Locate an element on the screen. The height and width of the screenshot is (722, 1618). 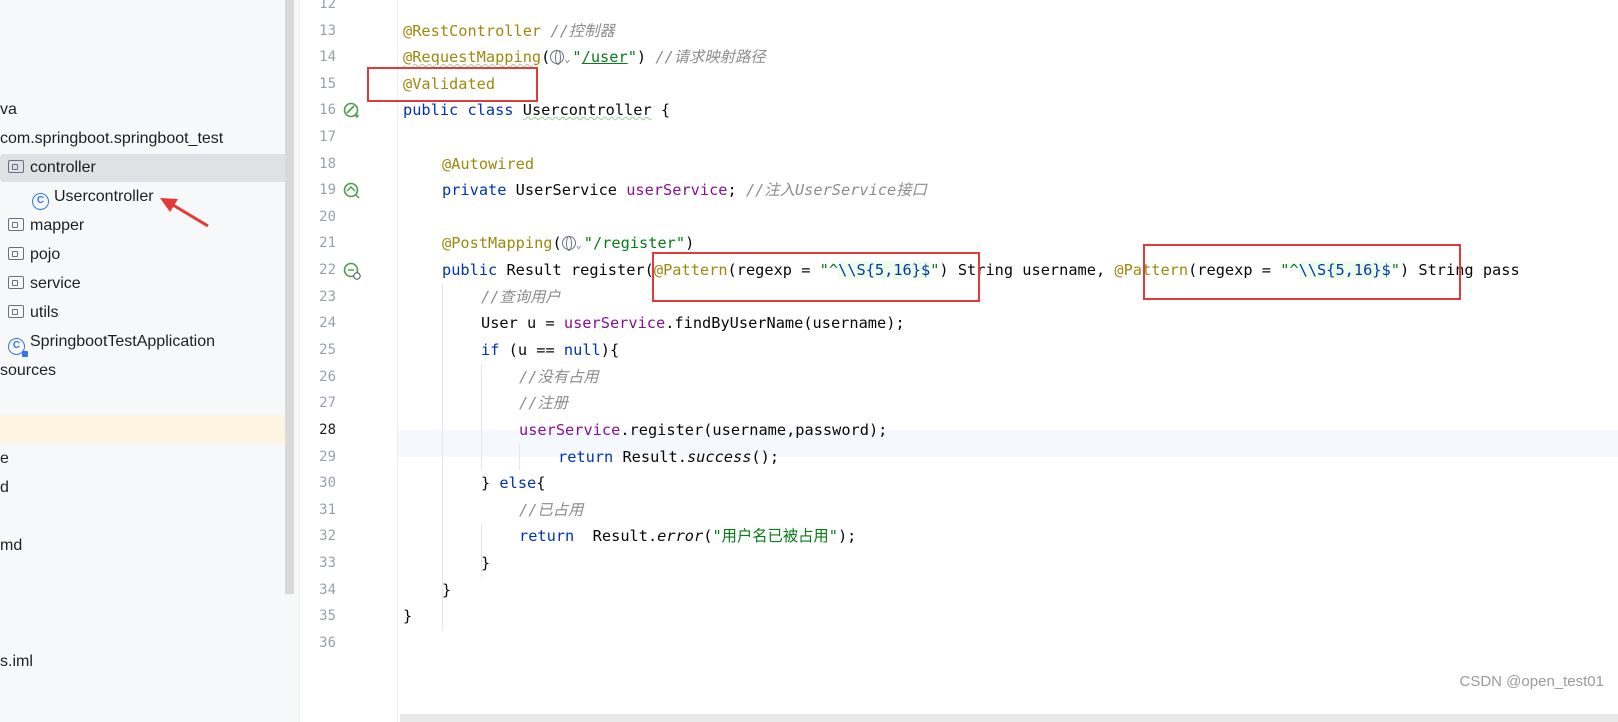
code-line-33: } is located at coordinates (486, 563).